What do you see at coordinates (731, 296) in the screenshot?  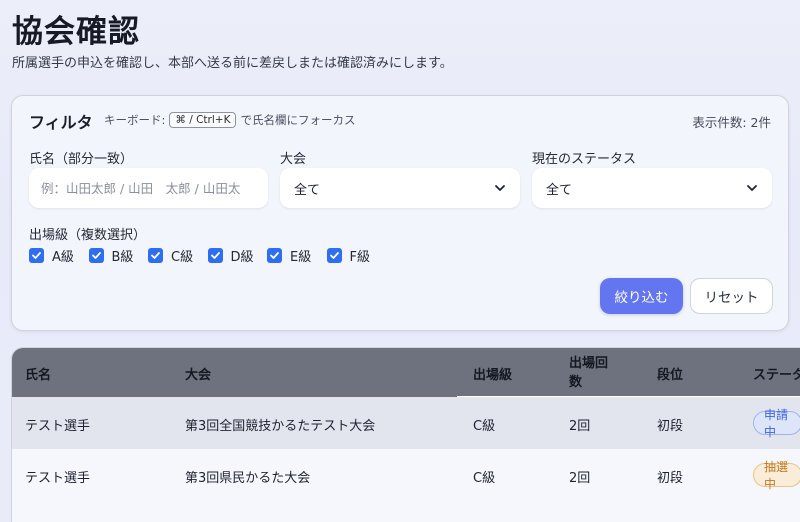 I see `reset-filter-button: リセット` at bounding box center [731, 296].